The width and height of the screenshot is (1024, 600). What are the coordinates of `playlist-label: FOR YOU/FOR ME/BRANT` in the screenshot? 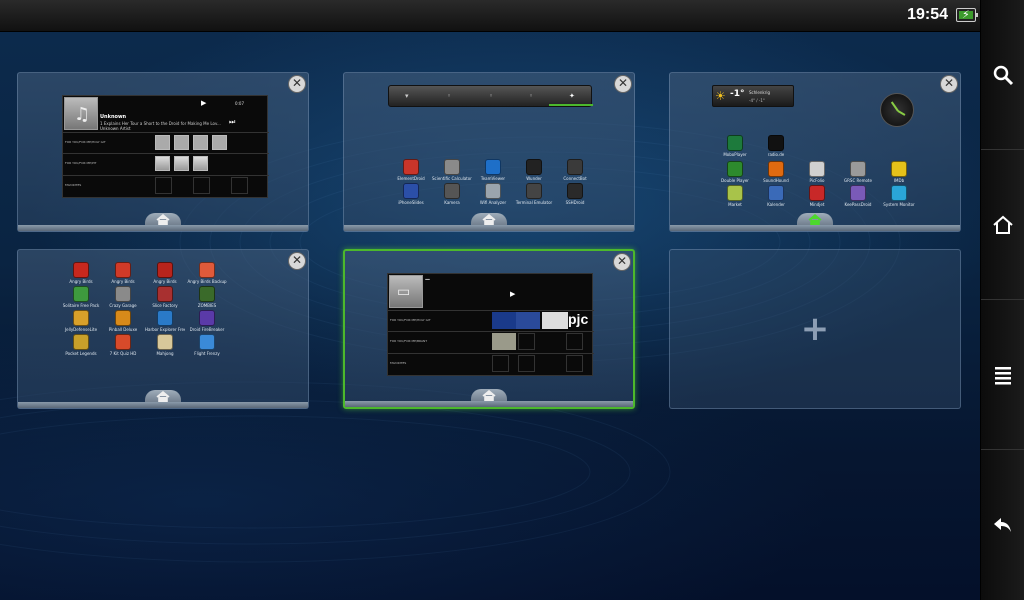 It's located at (409, 341).